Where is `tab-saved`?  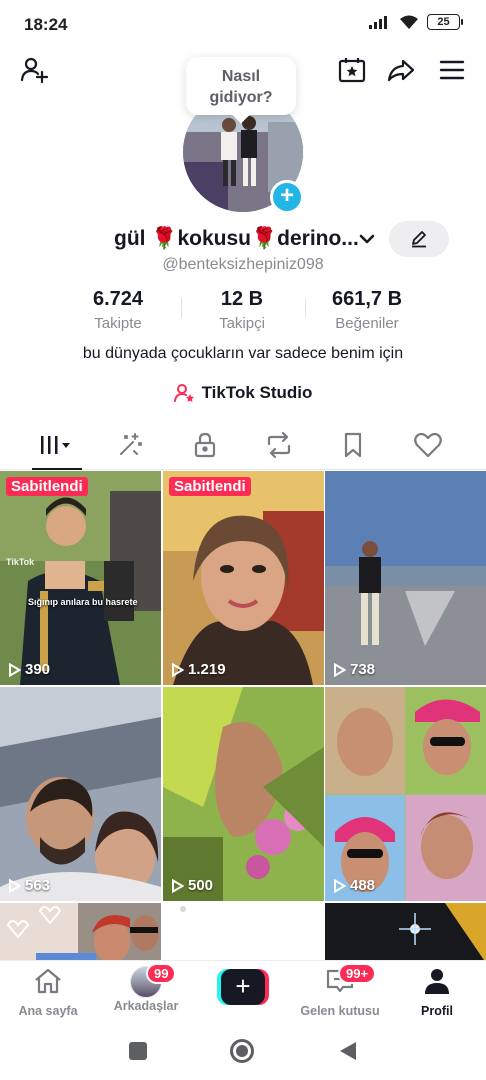 tab-saved is located at coordinates (353, 445).